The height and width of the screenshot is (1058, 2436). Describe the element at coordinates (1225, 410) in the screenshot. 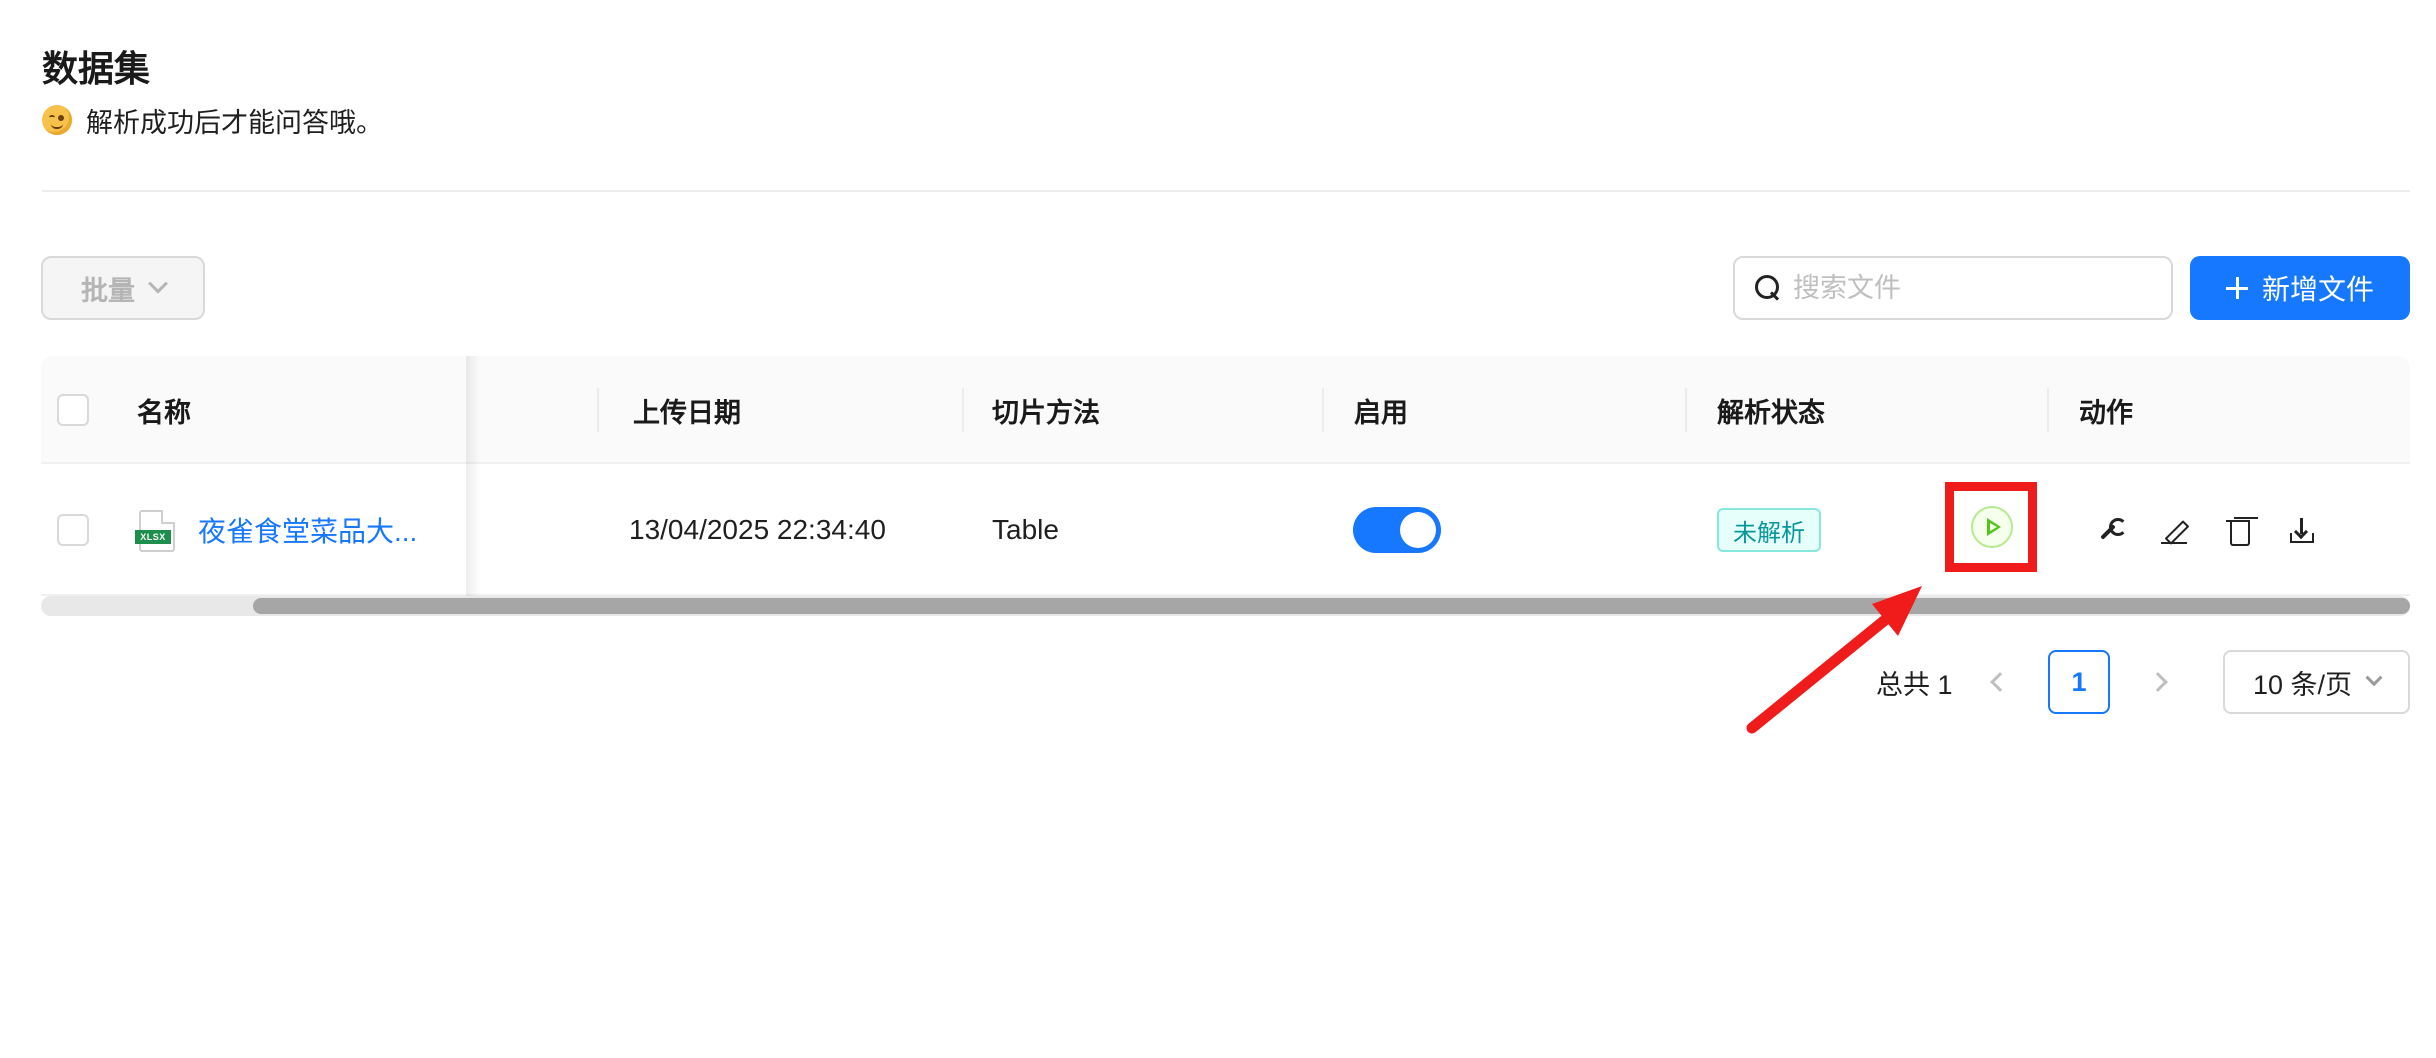

I see `table-header: 名称 上传日期 切片方法 启用 解析状态 动作` at that location.